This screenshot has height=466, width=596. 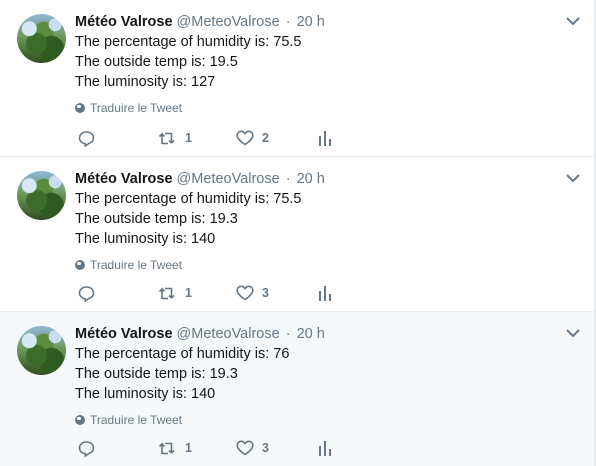 I want to click on like-count: 2, so click(x=265, y=138).